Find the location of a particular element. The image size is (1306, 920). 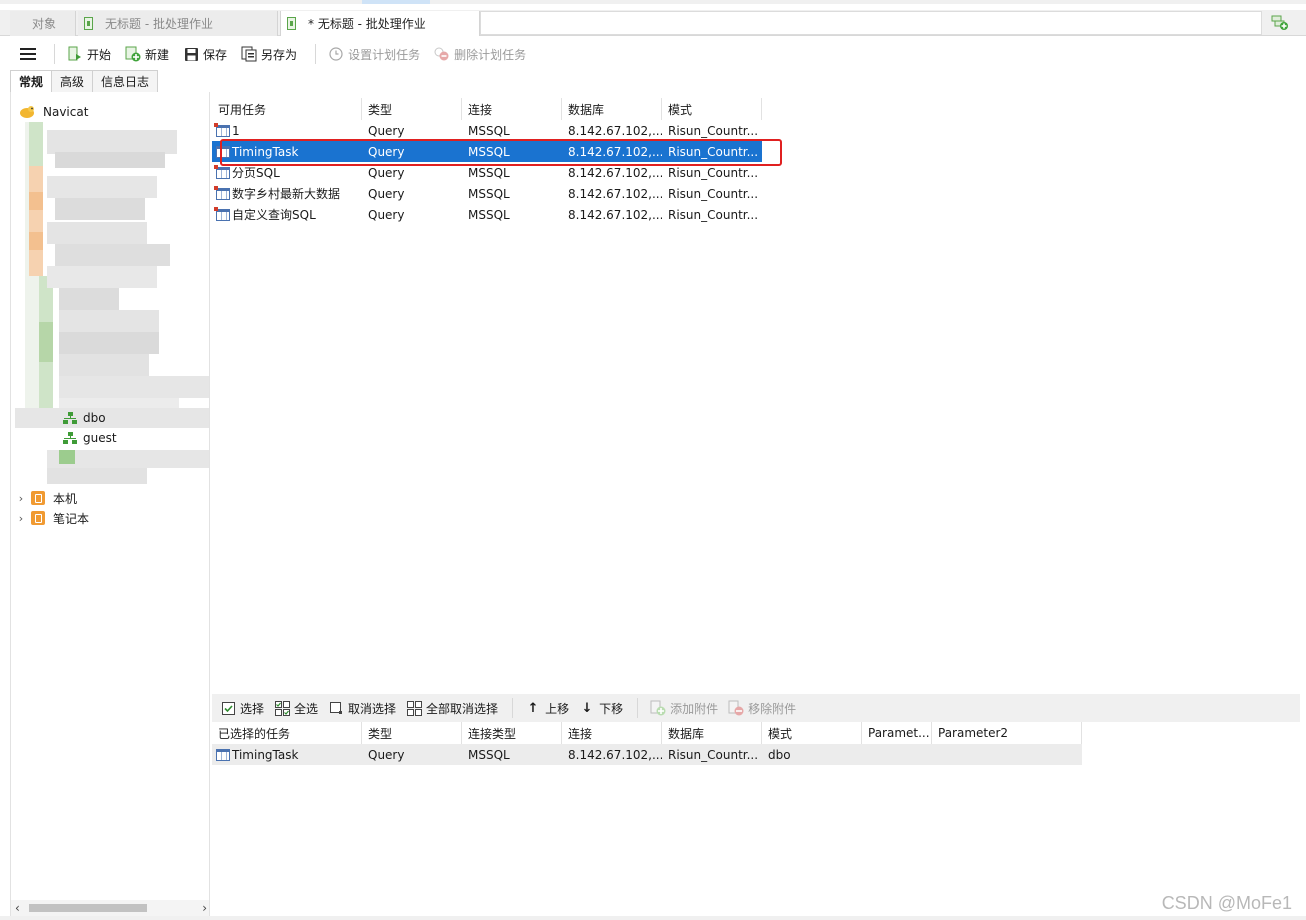

navicat-icon is located at coordinates (27, 112).